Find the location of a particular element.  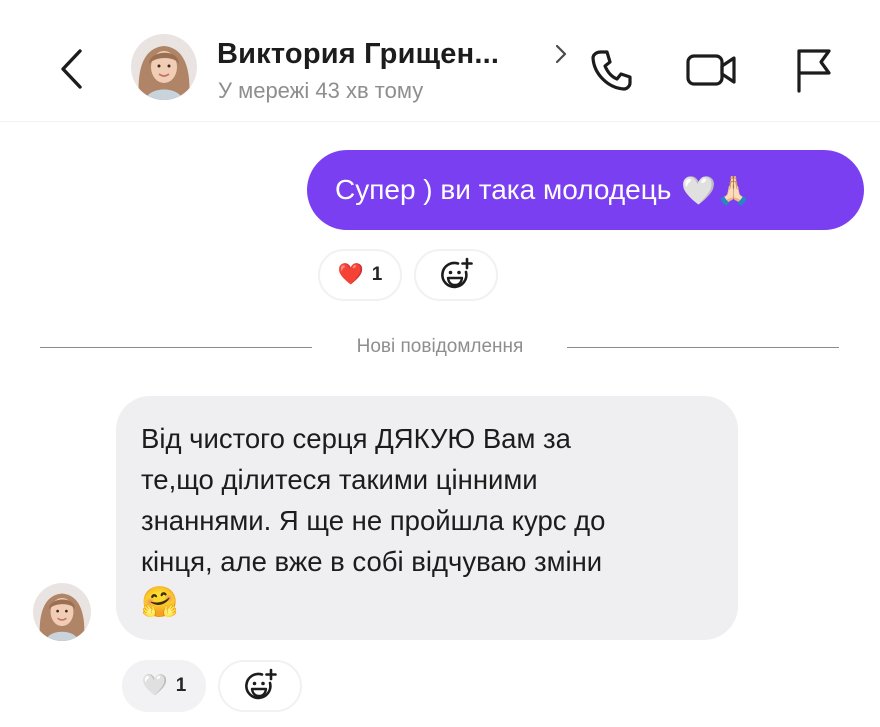

back-button is located at coordinates (72, 69).